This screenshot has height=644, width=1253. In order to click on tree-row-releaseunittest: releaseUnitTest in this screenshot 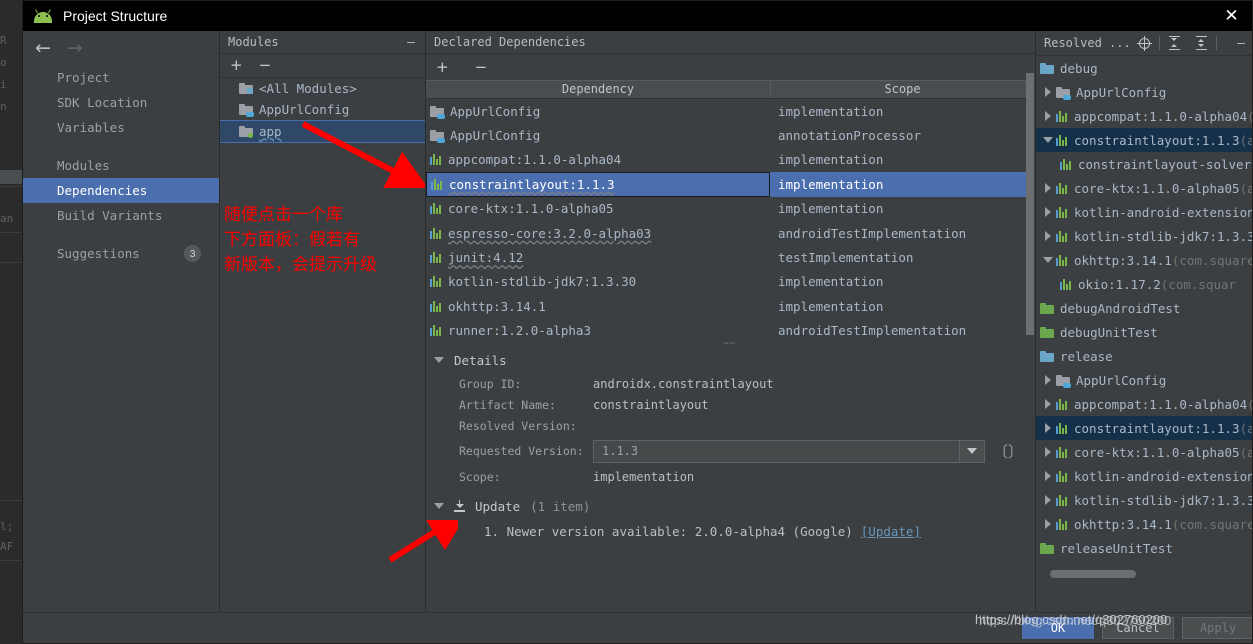, I will do `click(1144, 548)`.